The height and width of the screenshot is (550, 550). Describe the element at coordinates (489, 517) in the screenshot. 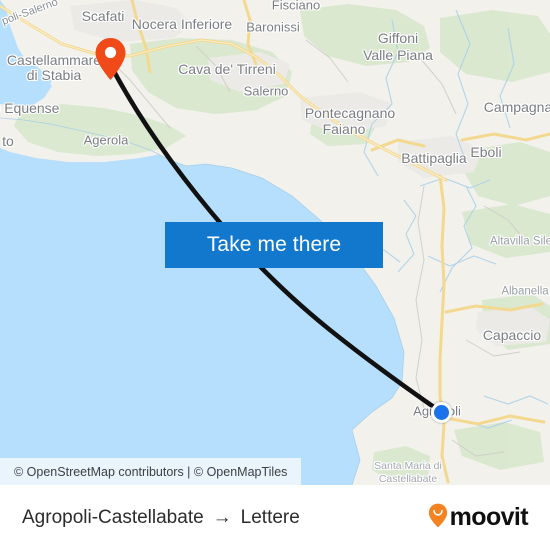

I see `moovit-wordmark: moovit` at that location.